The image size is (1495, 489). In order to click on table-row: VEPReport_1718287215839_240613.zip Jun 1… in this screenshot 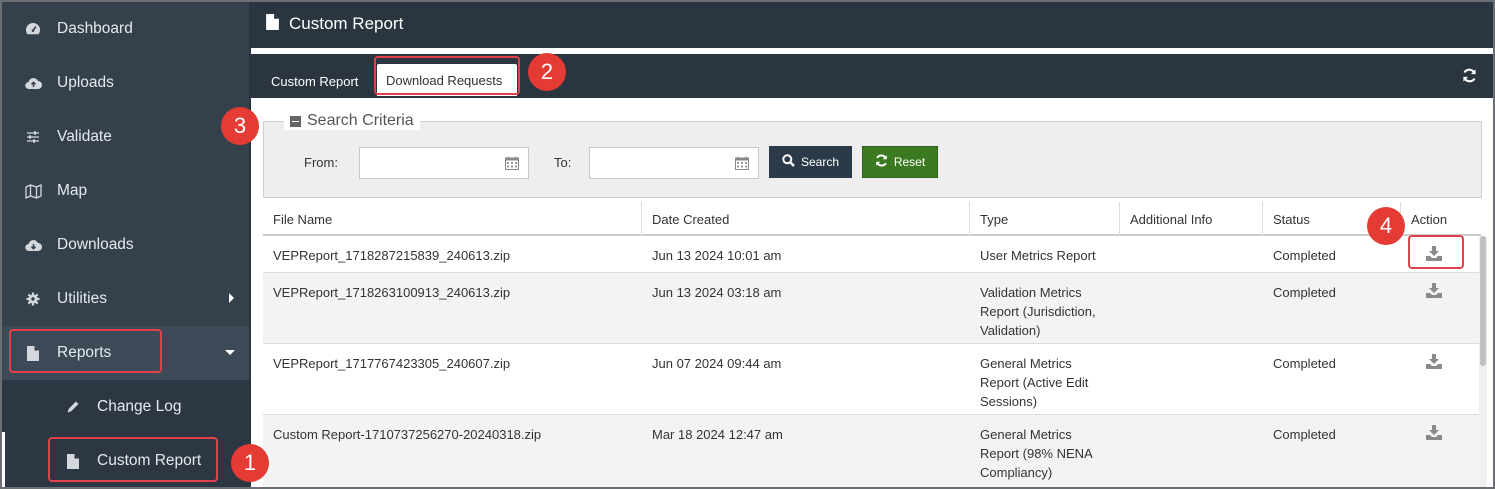, I will do `click(872, 254)`.